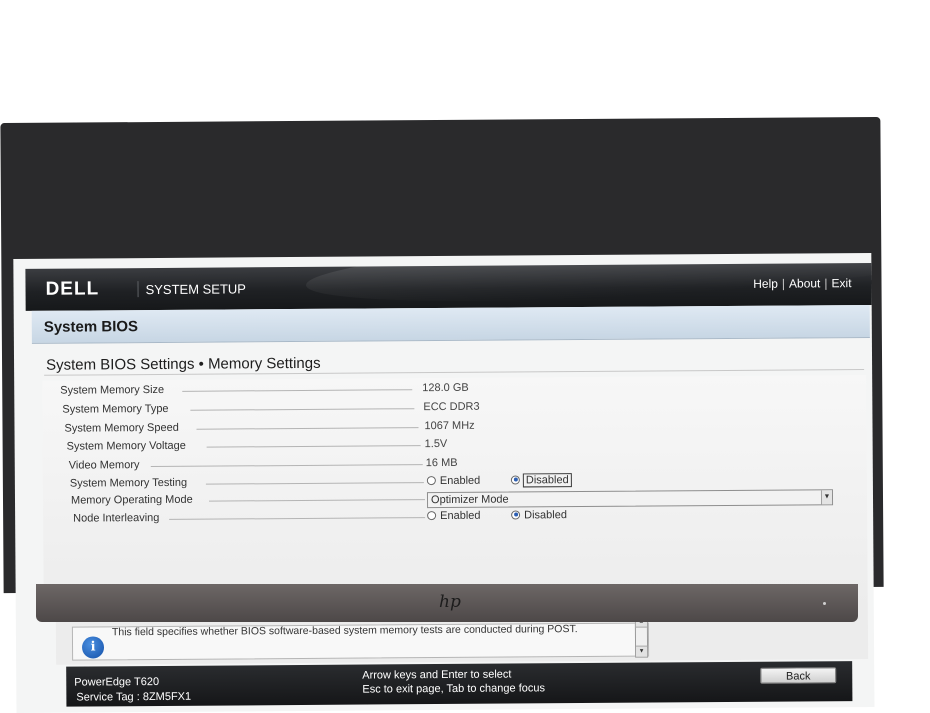 The height and width of the screenshot is (713, 930). I want to click on setting-label: Node Interleaving, so click(116, 518).